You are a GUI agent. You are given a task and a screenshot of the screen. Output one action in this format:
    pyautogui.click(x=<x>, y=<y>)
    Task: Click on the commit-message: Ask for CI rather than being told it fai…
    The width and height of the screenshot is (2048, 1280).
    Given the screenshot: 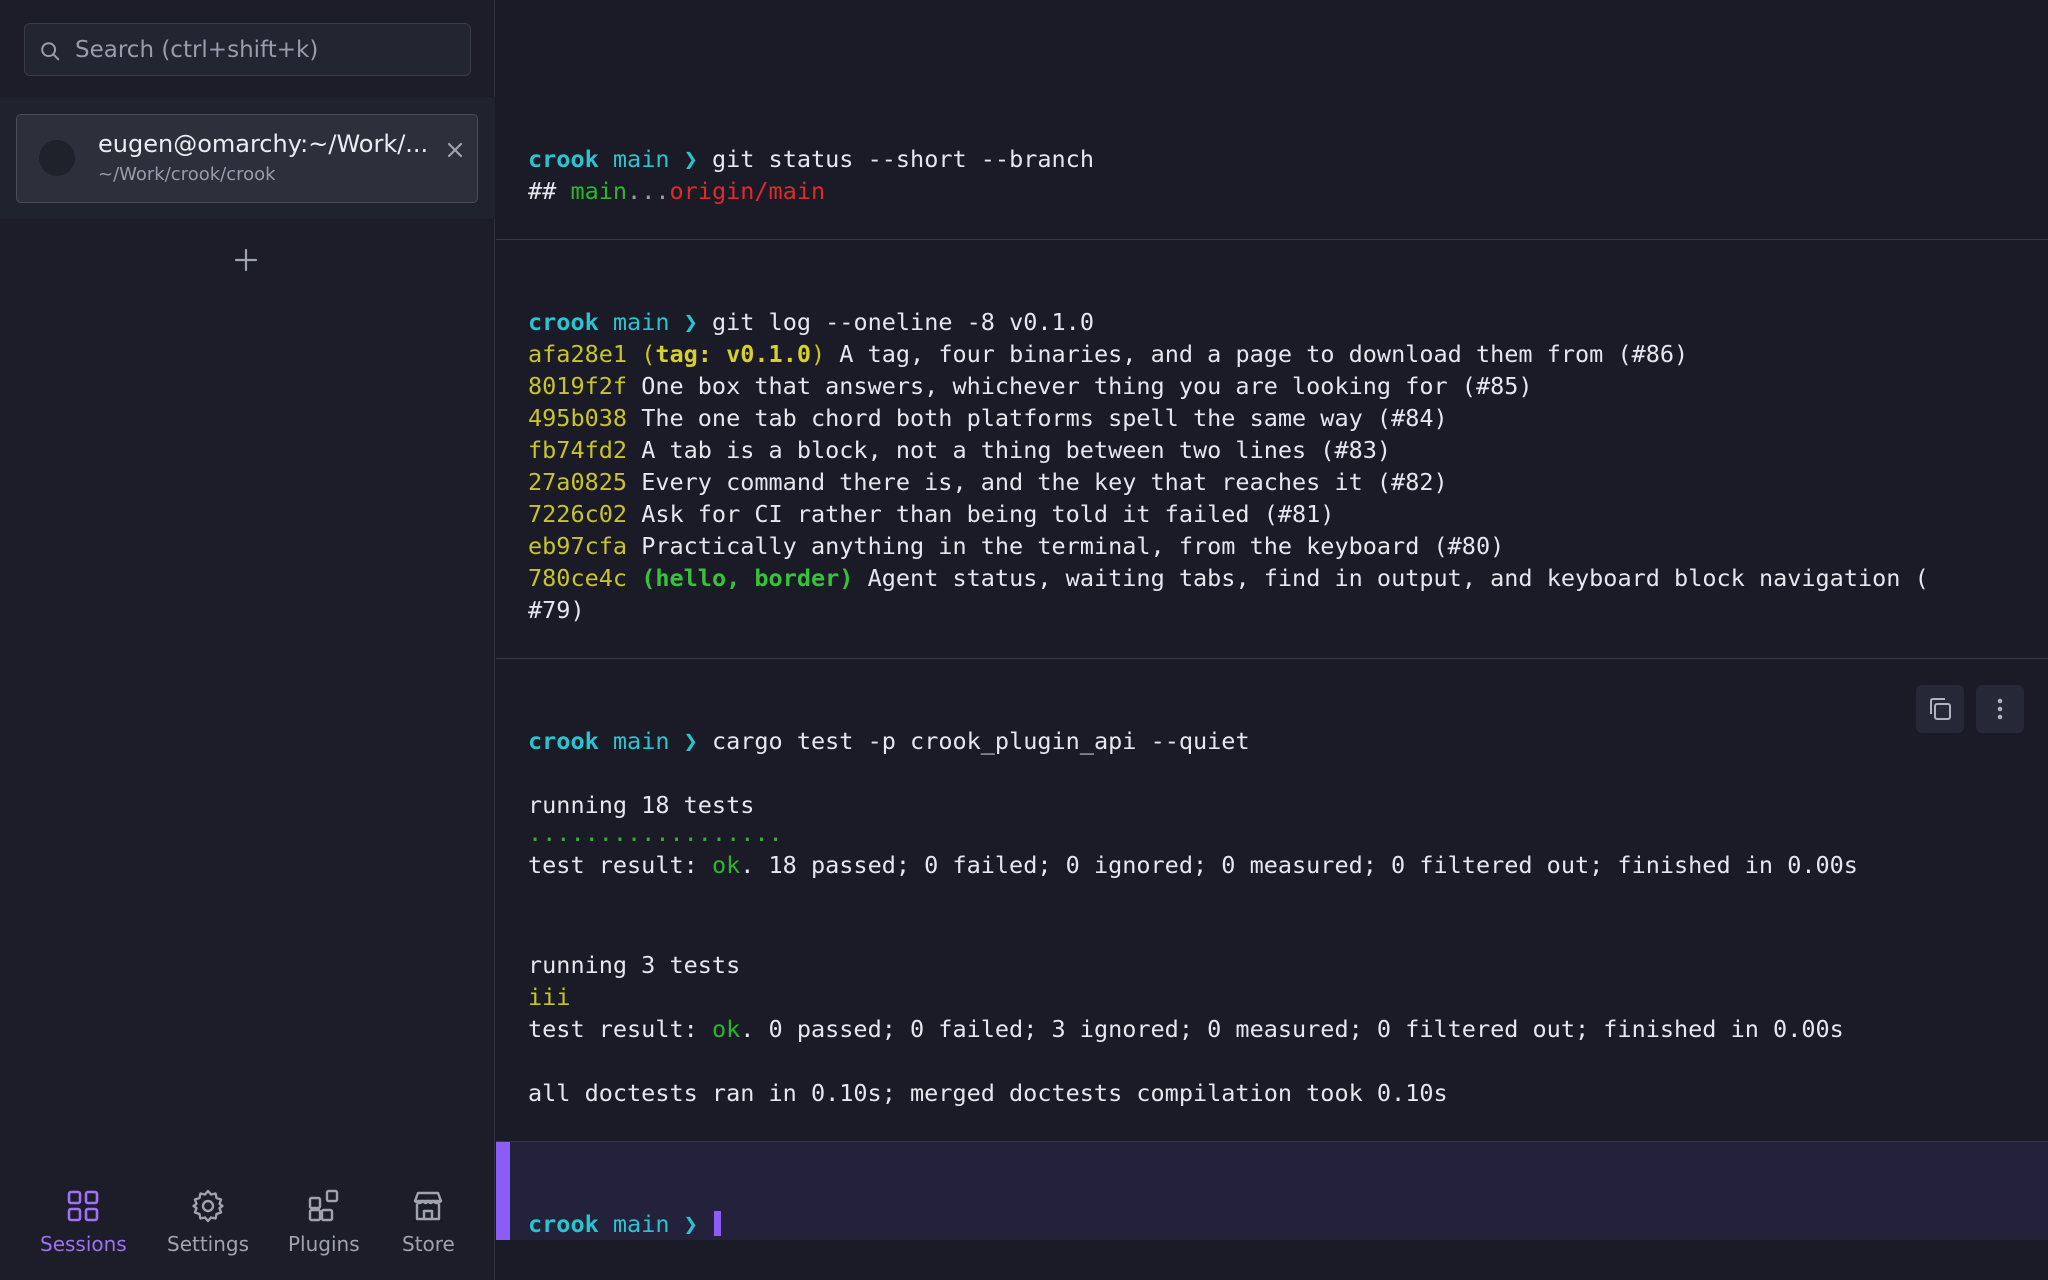 What is the action you would take?
    pyautogui.click(x=981, y=514)
    